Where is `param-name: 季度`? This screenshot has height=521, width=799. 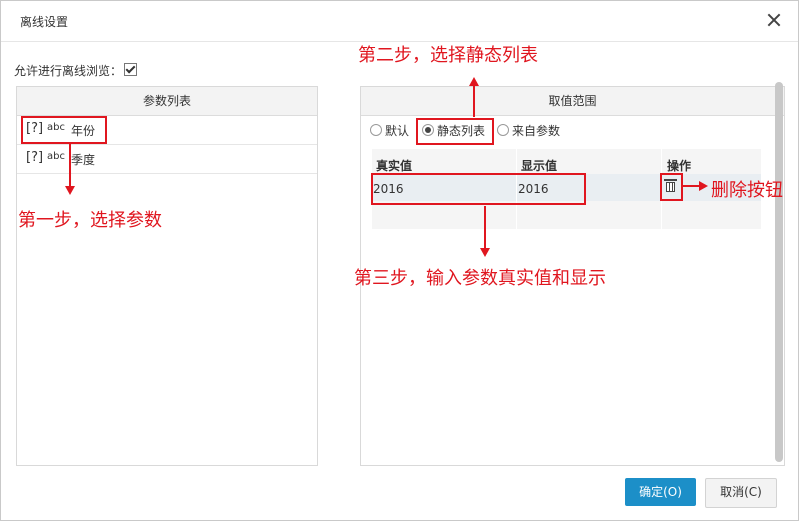 param-name: 季度 is located at coordinates (83, 160).